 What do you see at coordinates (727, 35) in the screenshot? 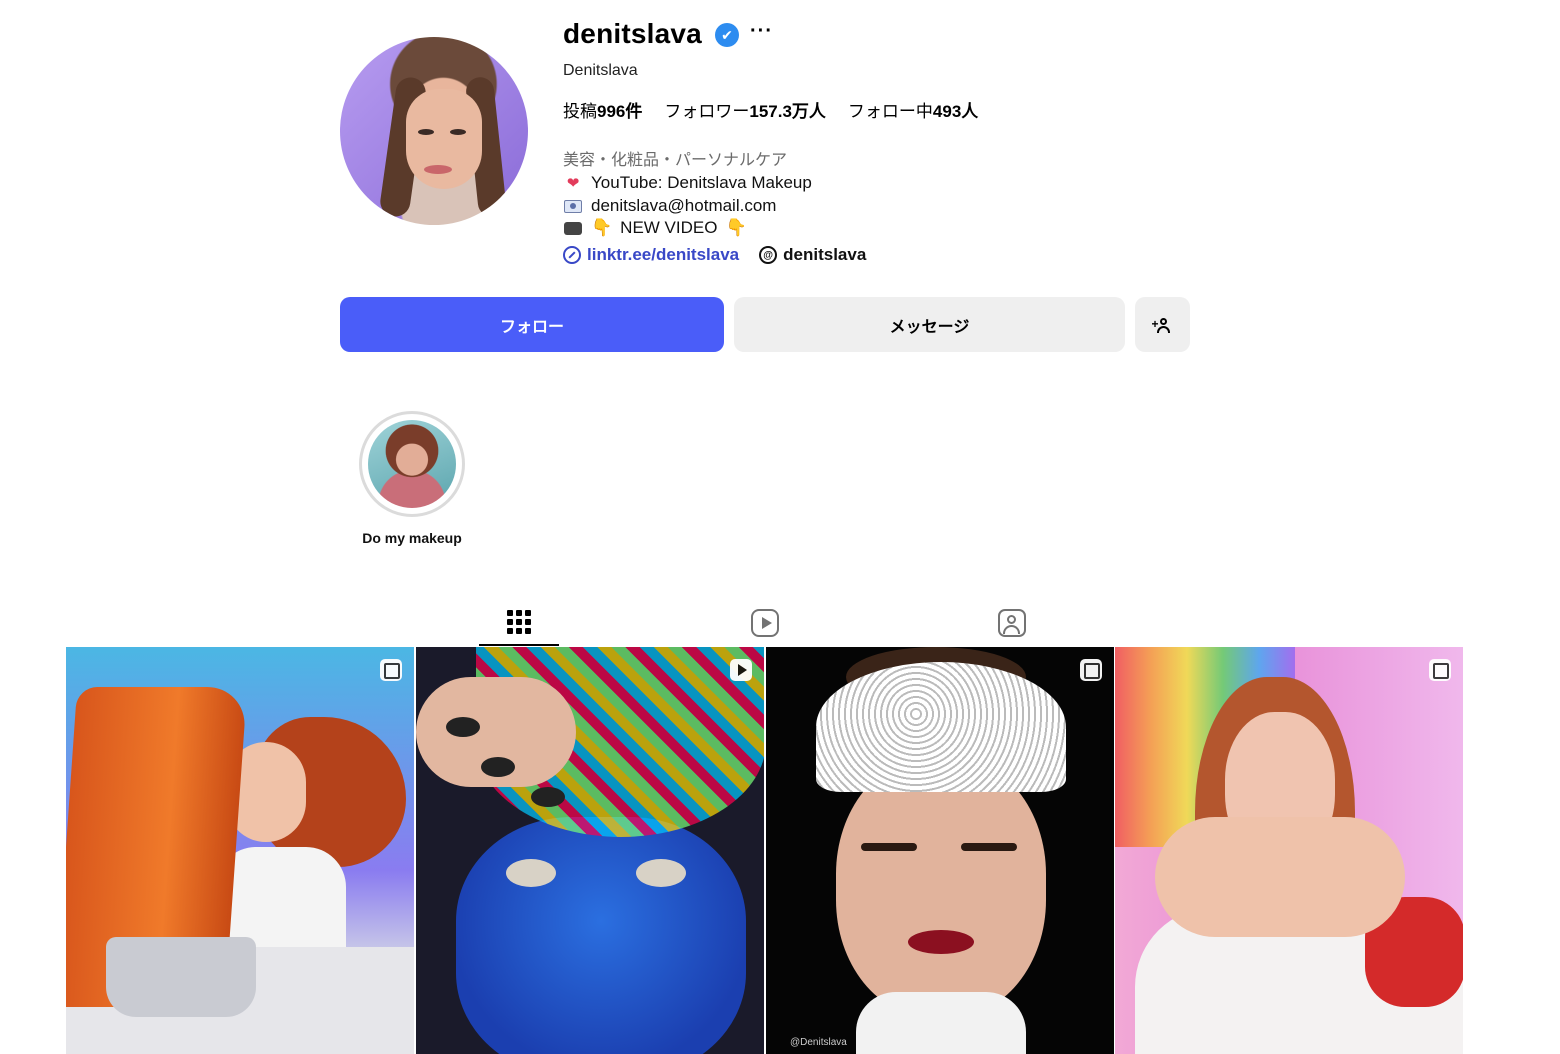
I see `verified-badge-icon: ✔` at bounding box center [727, 35].